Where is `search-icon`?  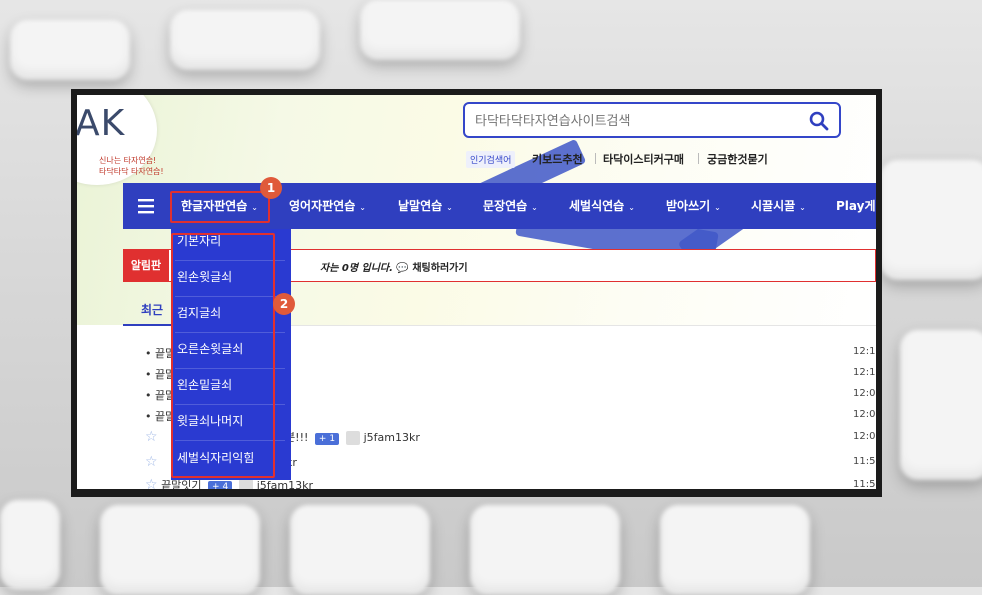 search-icon is located at coordinates (819, 121).